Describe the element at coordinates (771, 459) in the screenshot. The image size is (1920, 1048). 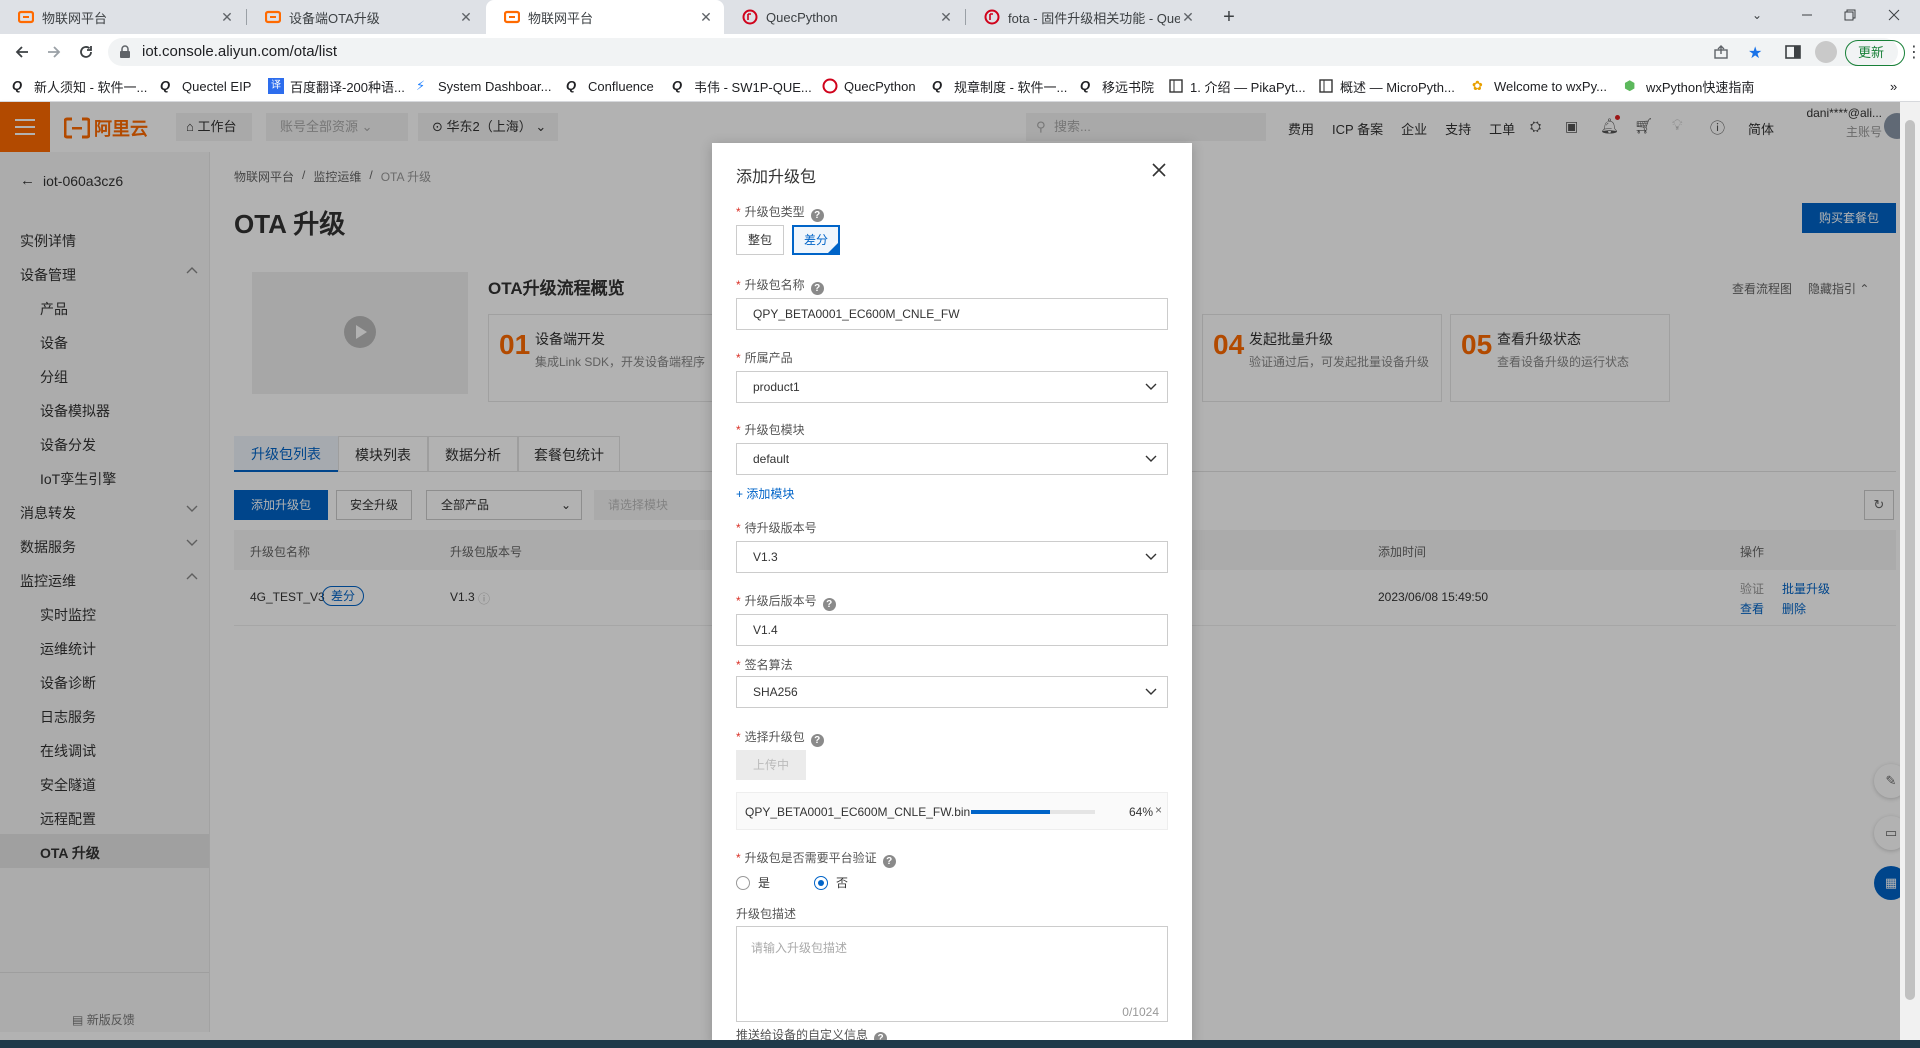
I see `module-value: default` at that location.